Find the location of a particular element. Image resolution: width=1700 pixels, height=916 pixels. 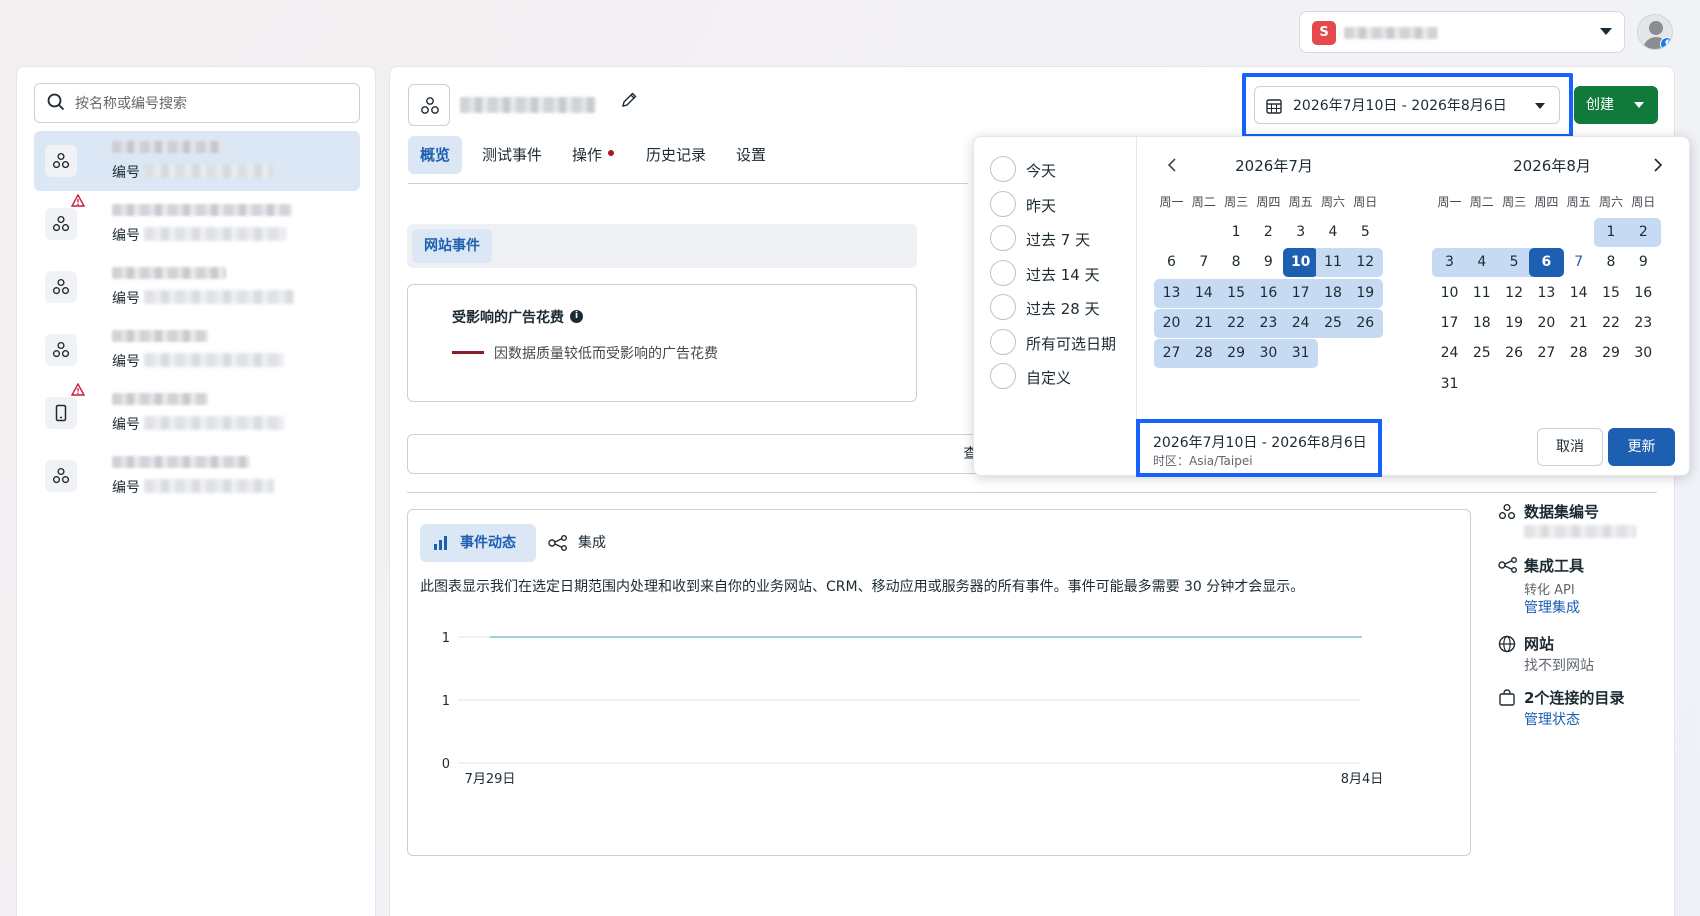

tab-test-events: 测试事件 is located at coordinates (512, 155).